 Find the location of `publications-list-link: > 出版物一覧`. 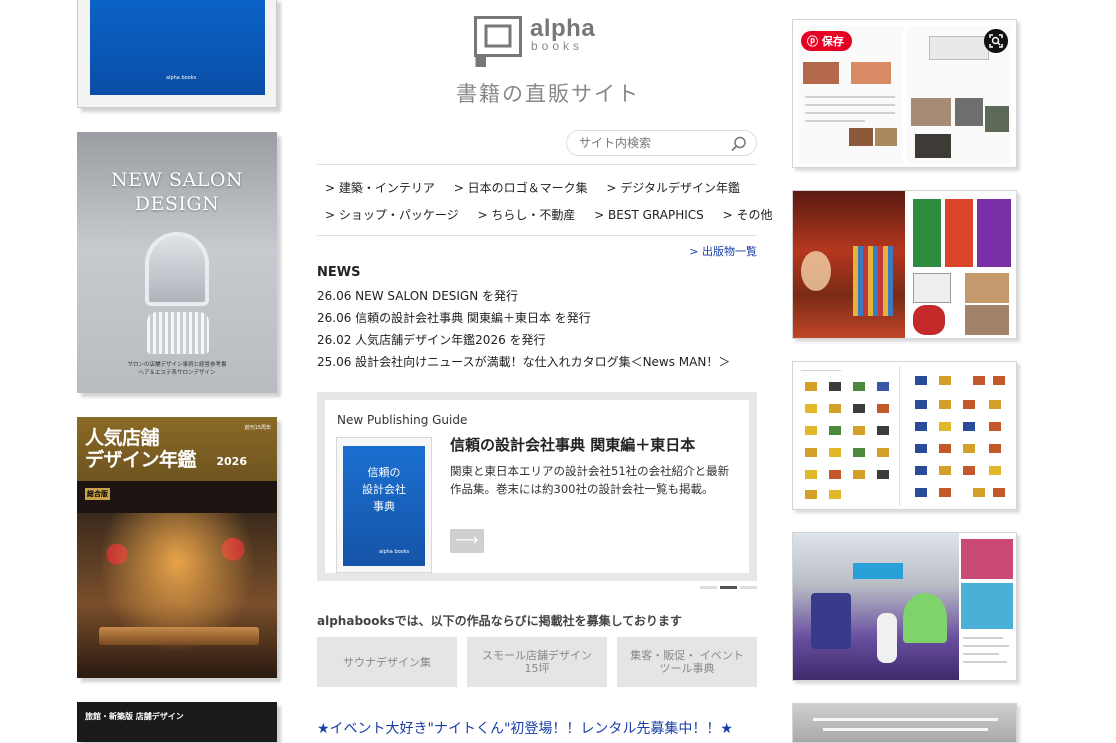

publications-list-link: > 出版物一覧 is located at coordinates (723, 251).